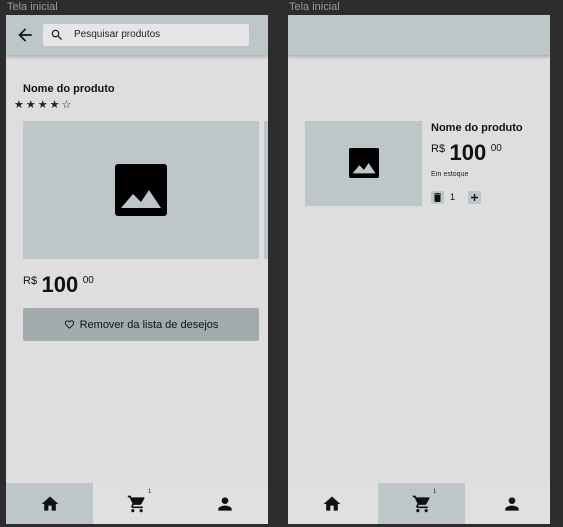 The image size is (563, 527). Describe the element at coordinates (450, 174) in the screenshot. I see `stock-status: Em estoque` at that location.